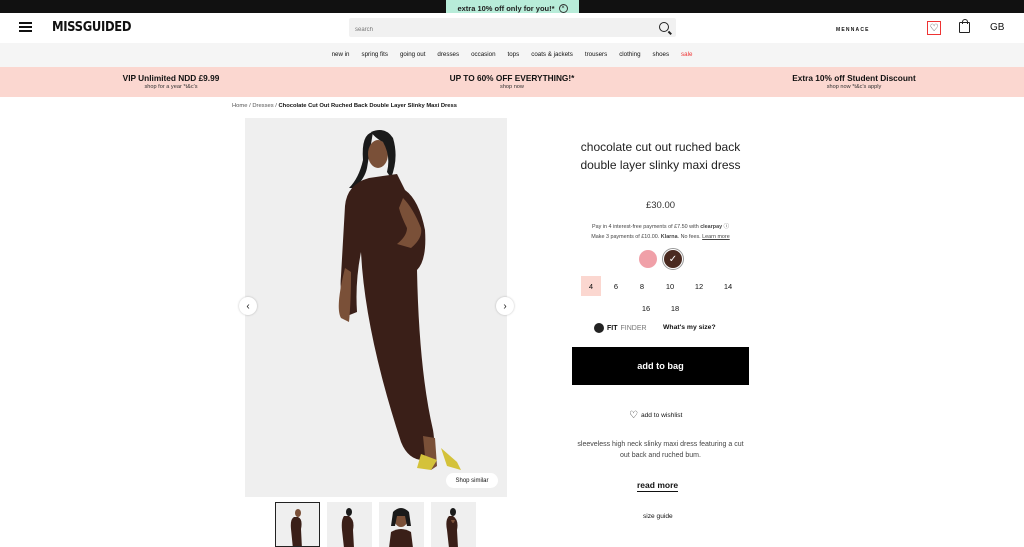  What do you see at coordinates (633, 415) in the screenshot?
I see `heart-icon: ♡` at bounding box center [633, 415].